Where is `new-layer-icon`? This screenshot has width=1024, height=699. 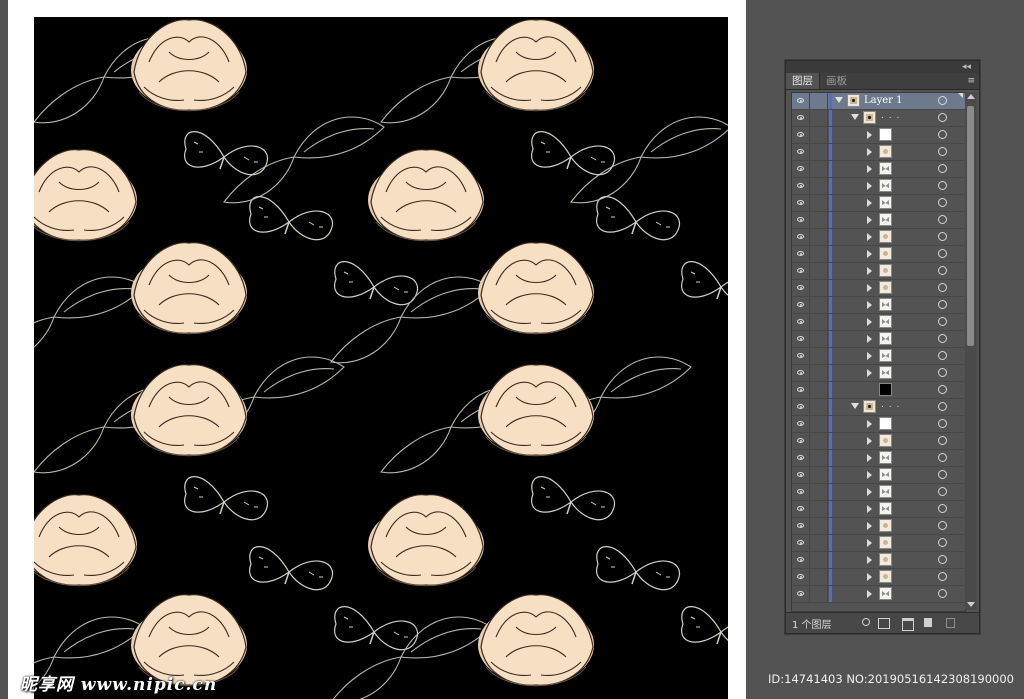 new-layer-icon is located at coordinates (928, 622).